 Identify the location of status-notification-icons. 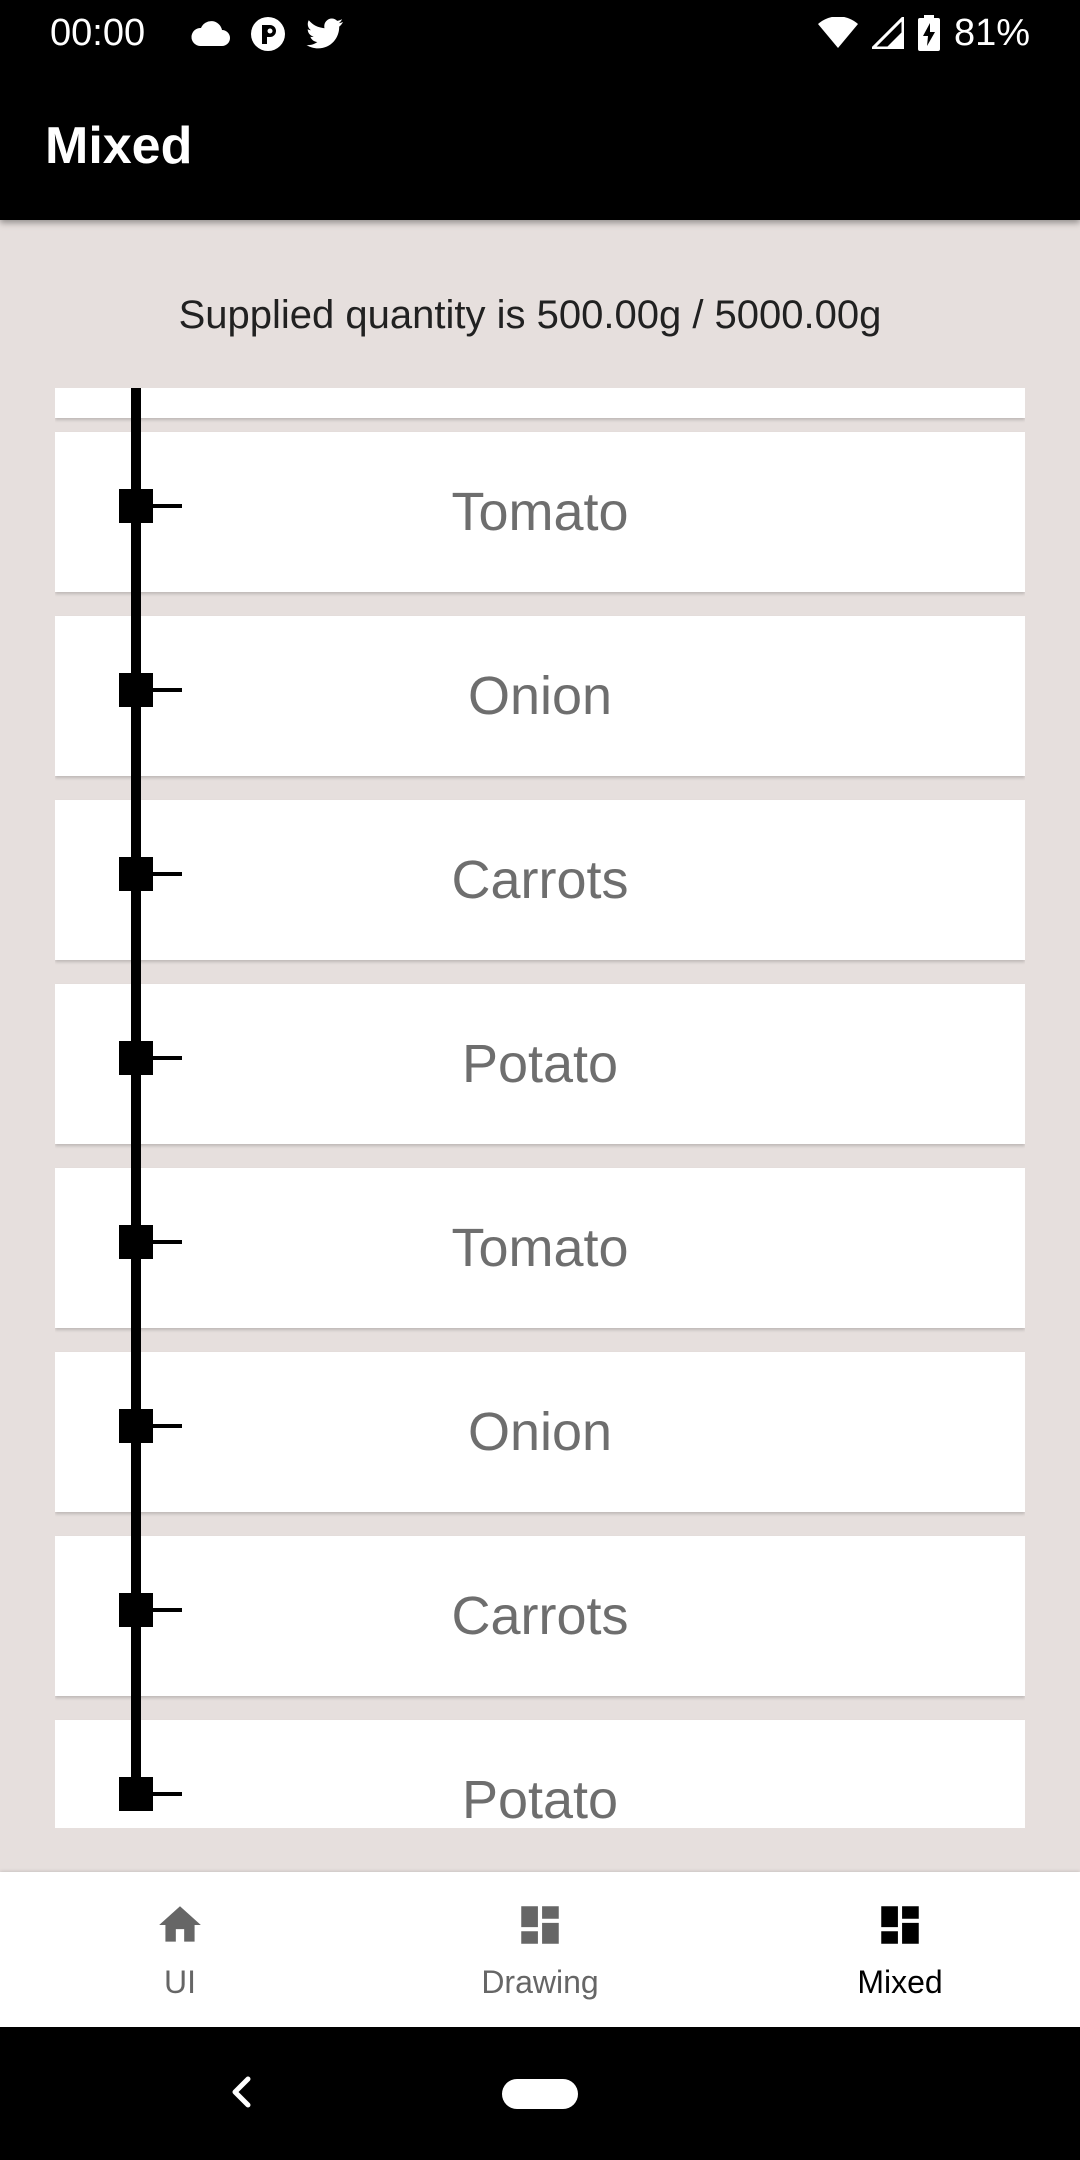
(267, 34).